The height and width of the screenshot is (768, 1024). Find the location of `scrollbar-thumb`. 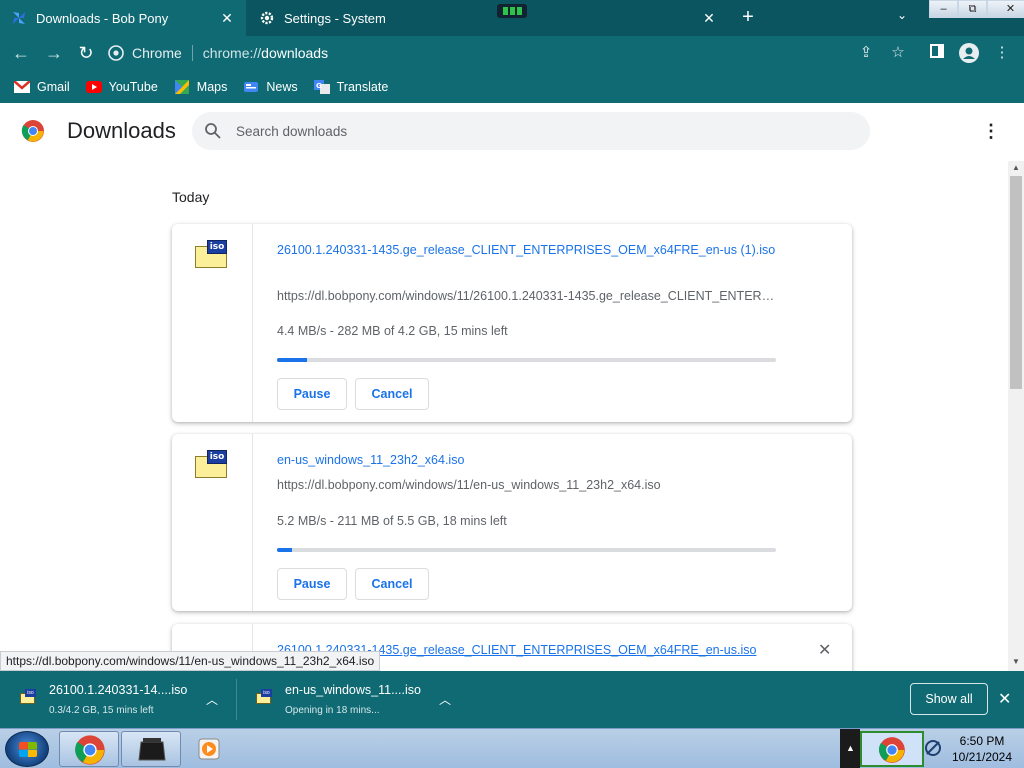

scrollbar-thumb is located at coordinates (1016, 282).